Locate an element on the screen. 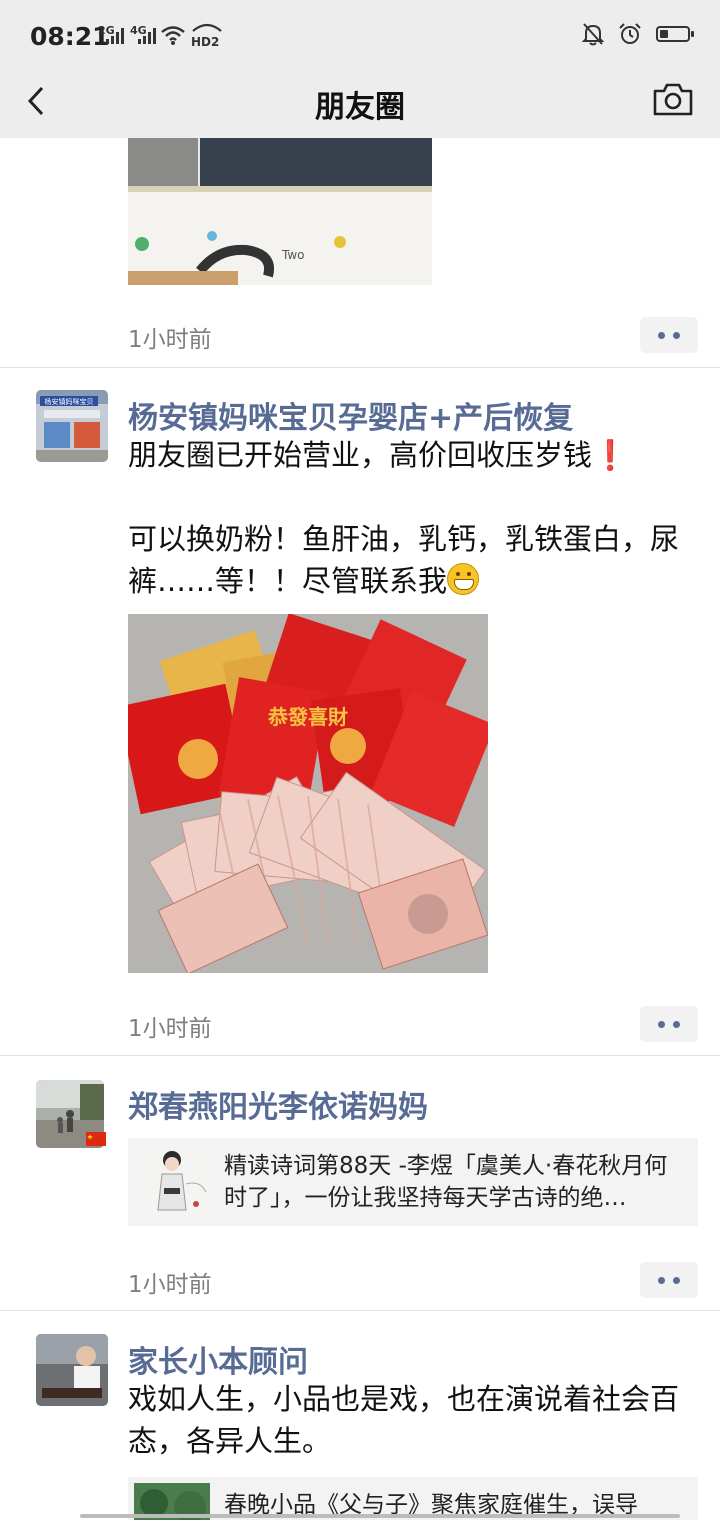 This screenshot has height=1520, width=720. post-photo-partial: Two is located at coordinates (280, 211).